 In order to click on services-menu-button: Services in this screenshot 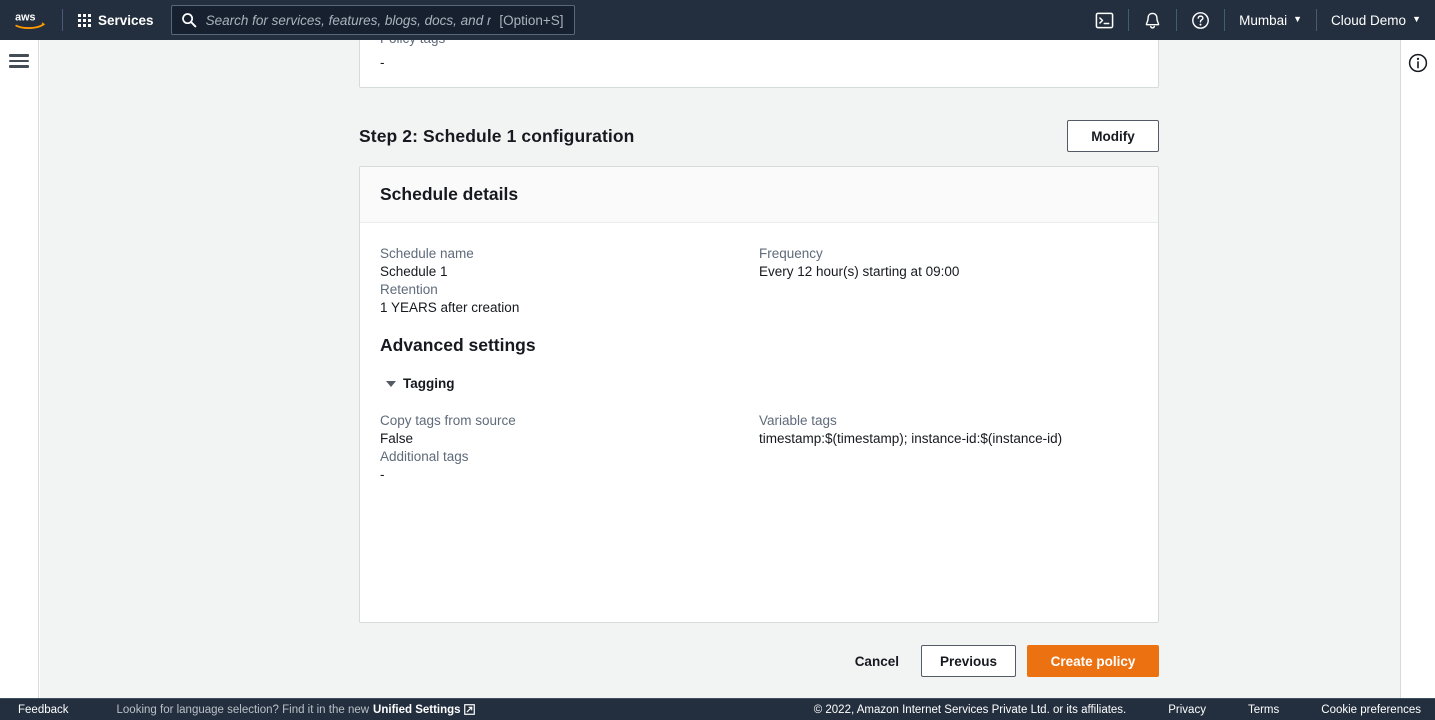, I will do `click(115, 20)`.